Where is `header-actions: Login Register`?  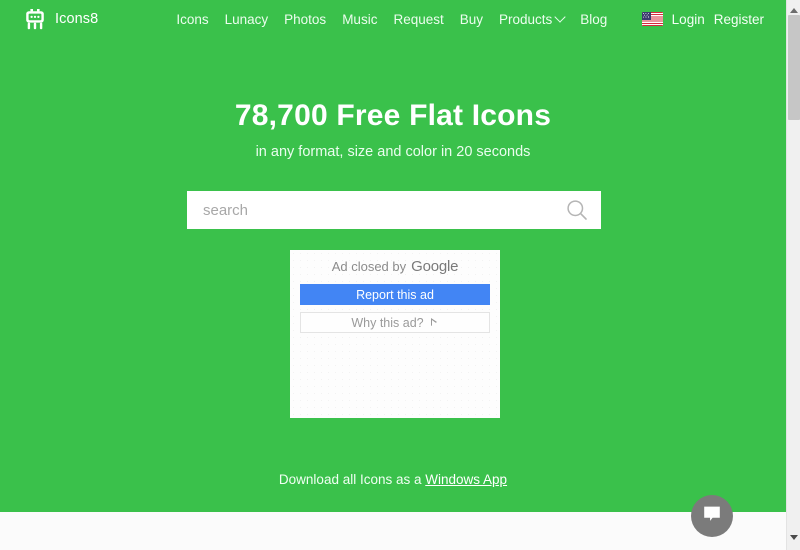 header-actions: Login Register is located at coordinates (705, 19).